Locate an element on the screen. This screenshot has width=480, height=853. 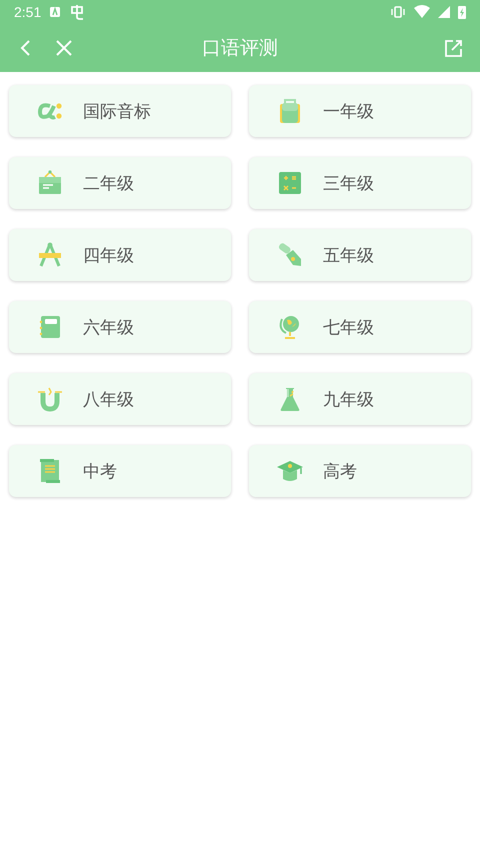
grade-card: 四年级 is located at coordinates (120, 255).